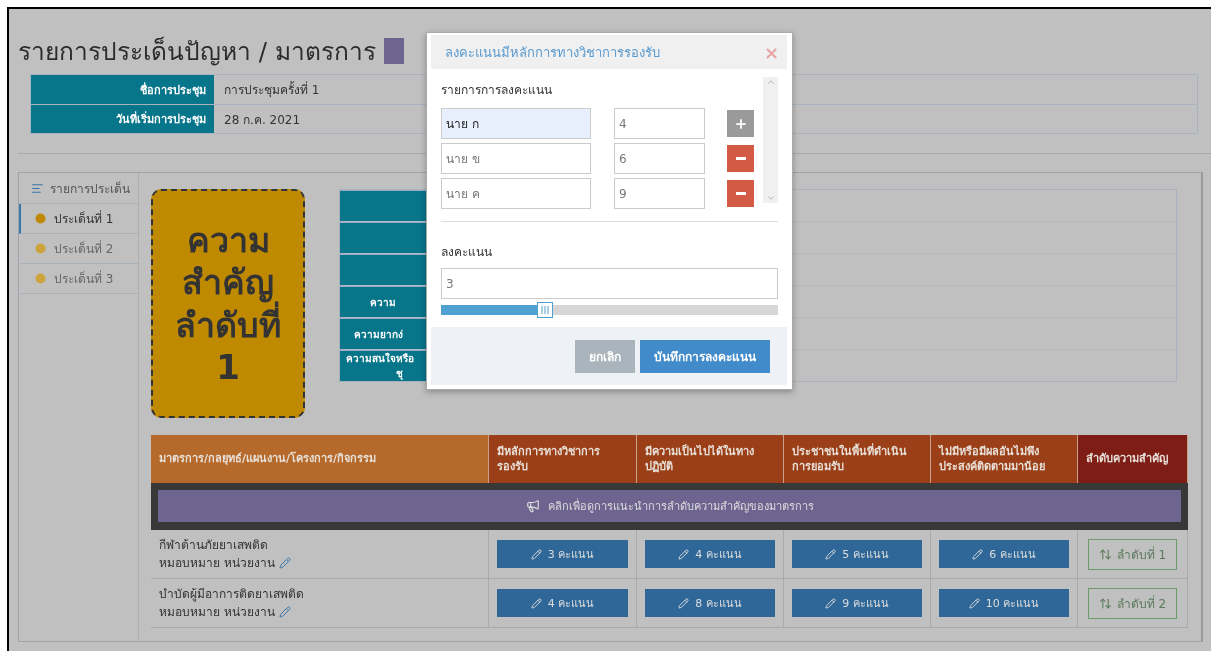 The width and height of the screenshot is (1211, 651). What do you see at coordinates (705, 356) in the screenshot?
I see `save-vote-button: บันทึกการลงคะแนน` at bounding box center [705, 356].